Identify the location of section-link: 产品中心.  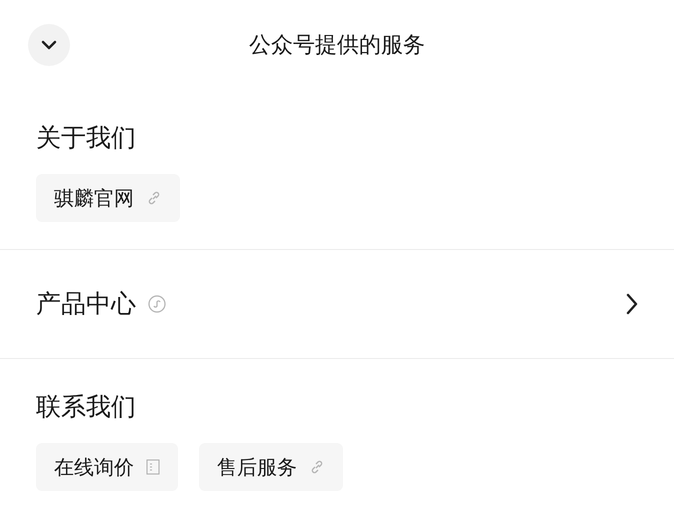
(86, 304).